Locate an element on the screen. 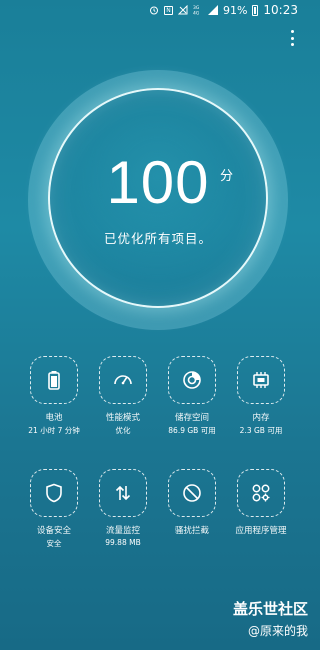 This screenshot has height=650, width=320. apps-icon is located at coordinates (261, 493).